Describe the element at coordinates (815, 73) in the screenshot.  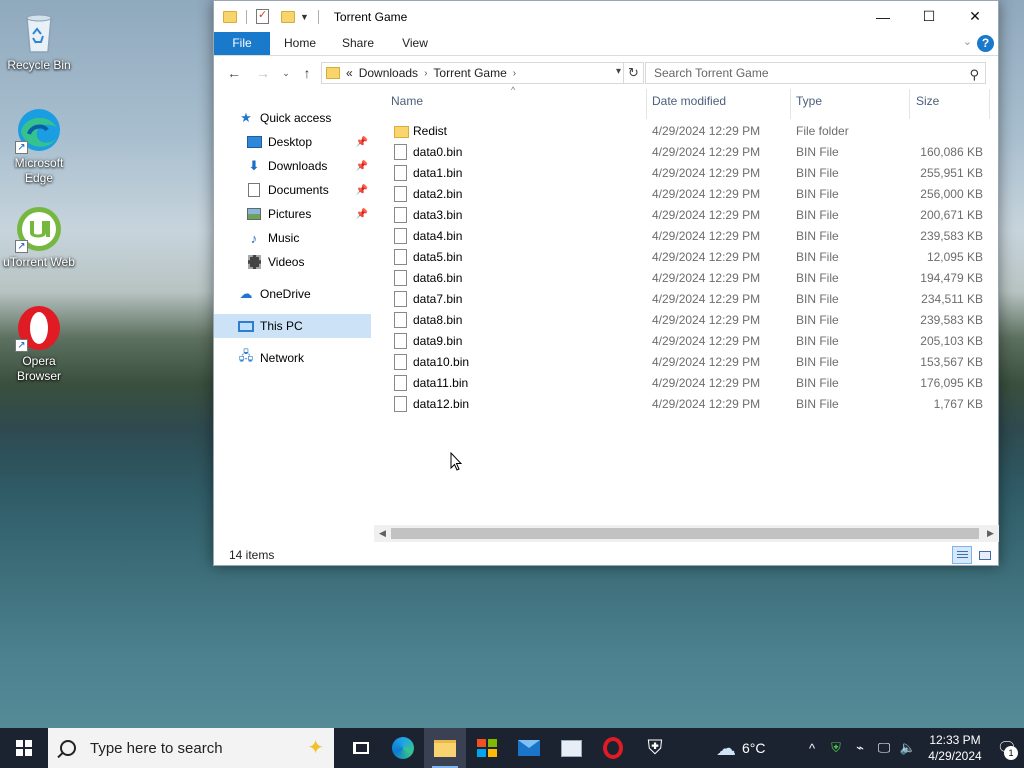
I see `search-input: Search Torrent Game ⚲` at that location.